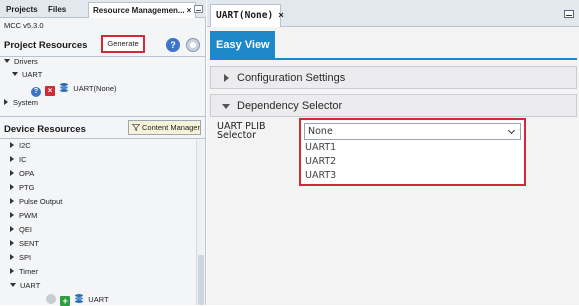 The width and height of the screenshot is (579, 306). I want to click on tab-uart-none: UART(None) ×, so click(247, 15).